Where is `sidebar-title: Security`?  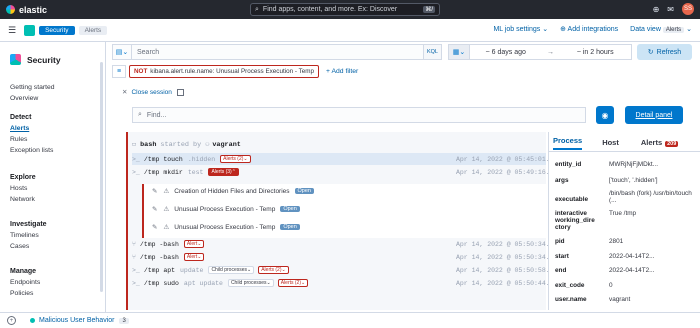
sidebar-title: Security is located at coordinates (52, 53).